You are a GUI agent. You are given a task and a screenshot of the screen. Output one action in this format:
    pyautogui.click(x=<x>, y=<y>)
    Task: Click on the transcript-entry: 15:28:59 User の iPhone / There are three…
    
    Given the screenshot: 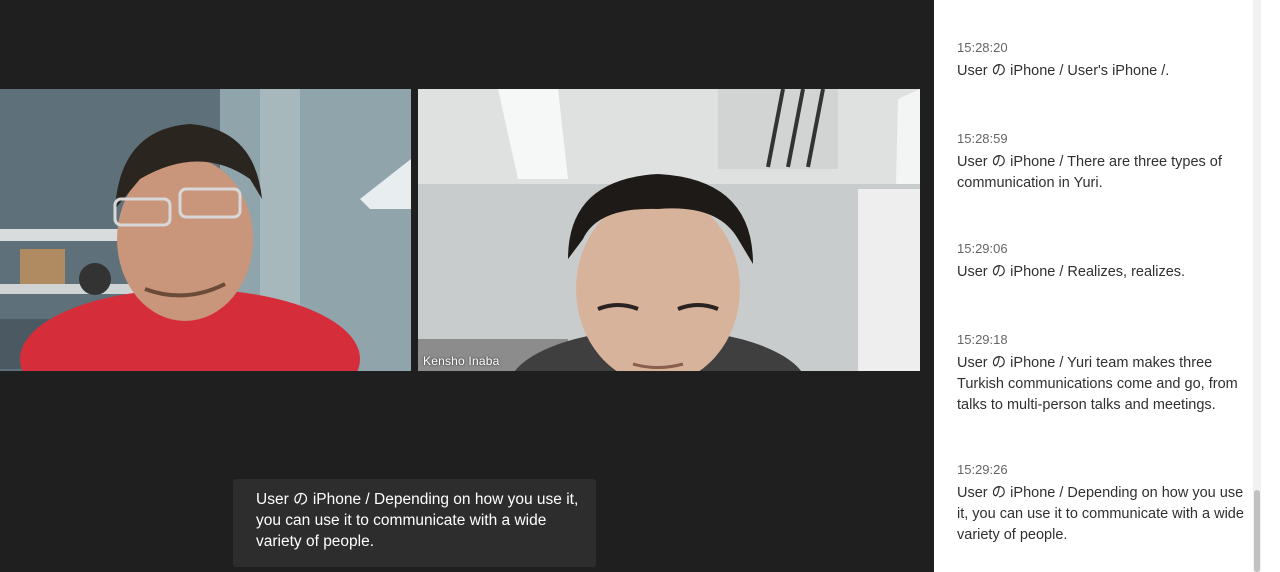 What is the action you would take?
    pyautogui.click(x=1105, y=162)
    